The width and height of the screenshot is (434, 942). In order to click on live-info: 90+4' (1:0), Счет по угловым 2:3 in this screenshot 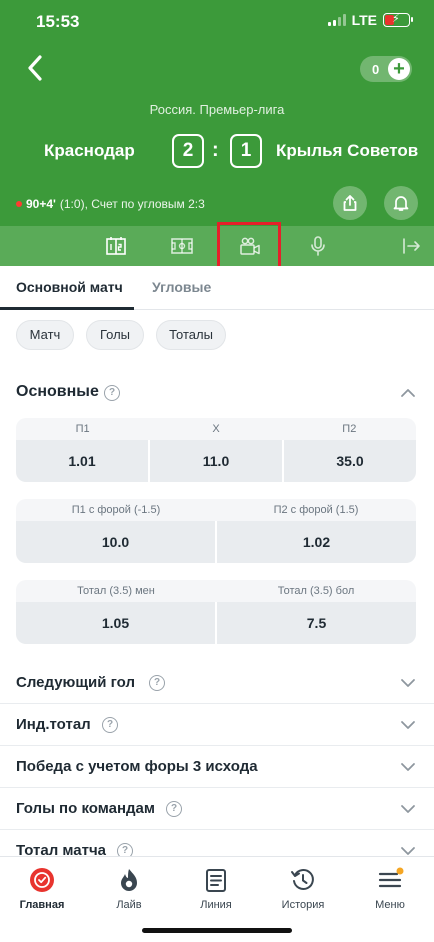, I will do `click(110, 204)`.